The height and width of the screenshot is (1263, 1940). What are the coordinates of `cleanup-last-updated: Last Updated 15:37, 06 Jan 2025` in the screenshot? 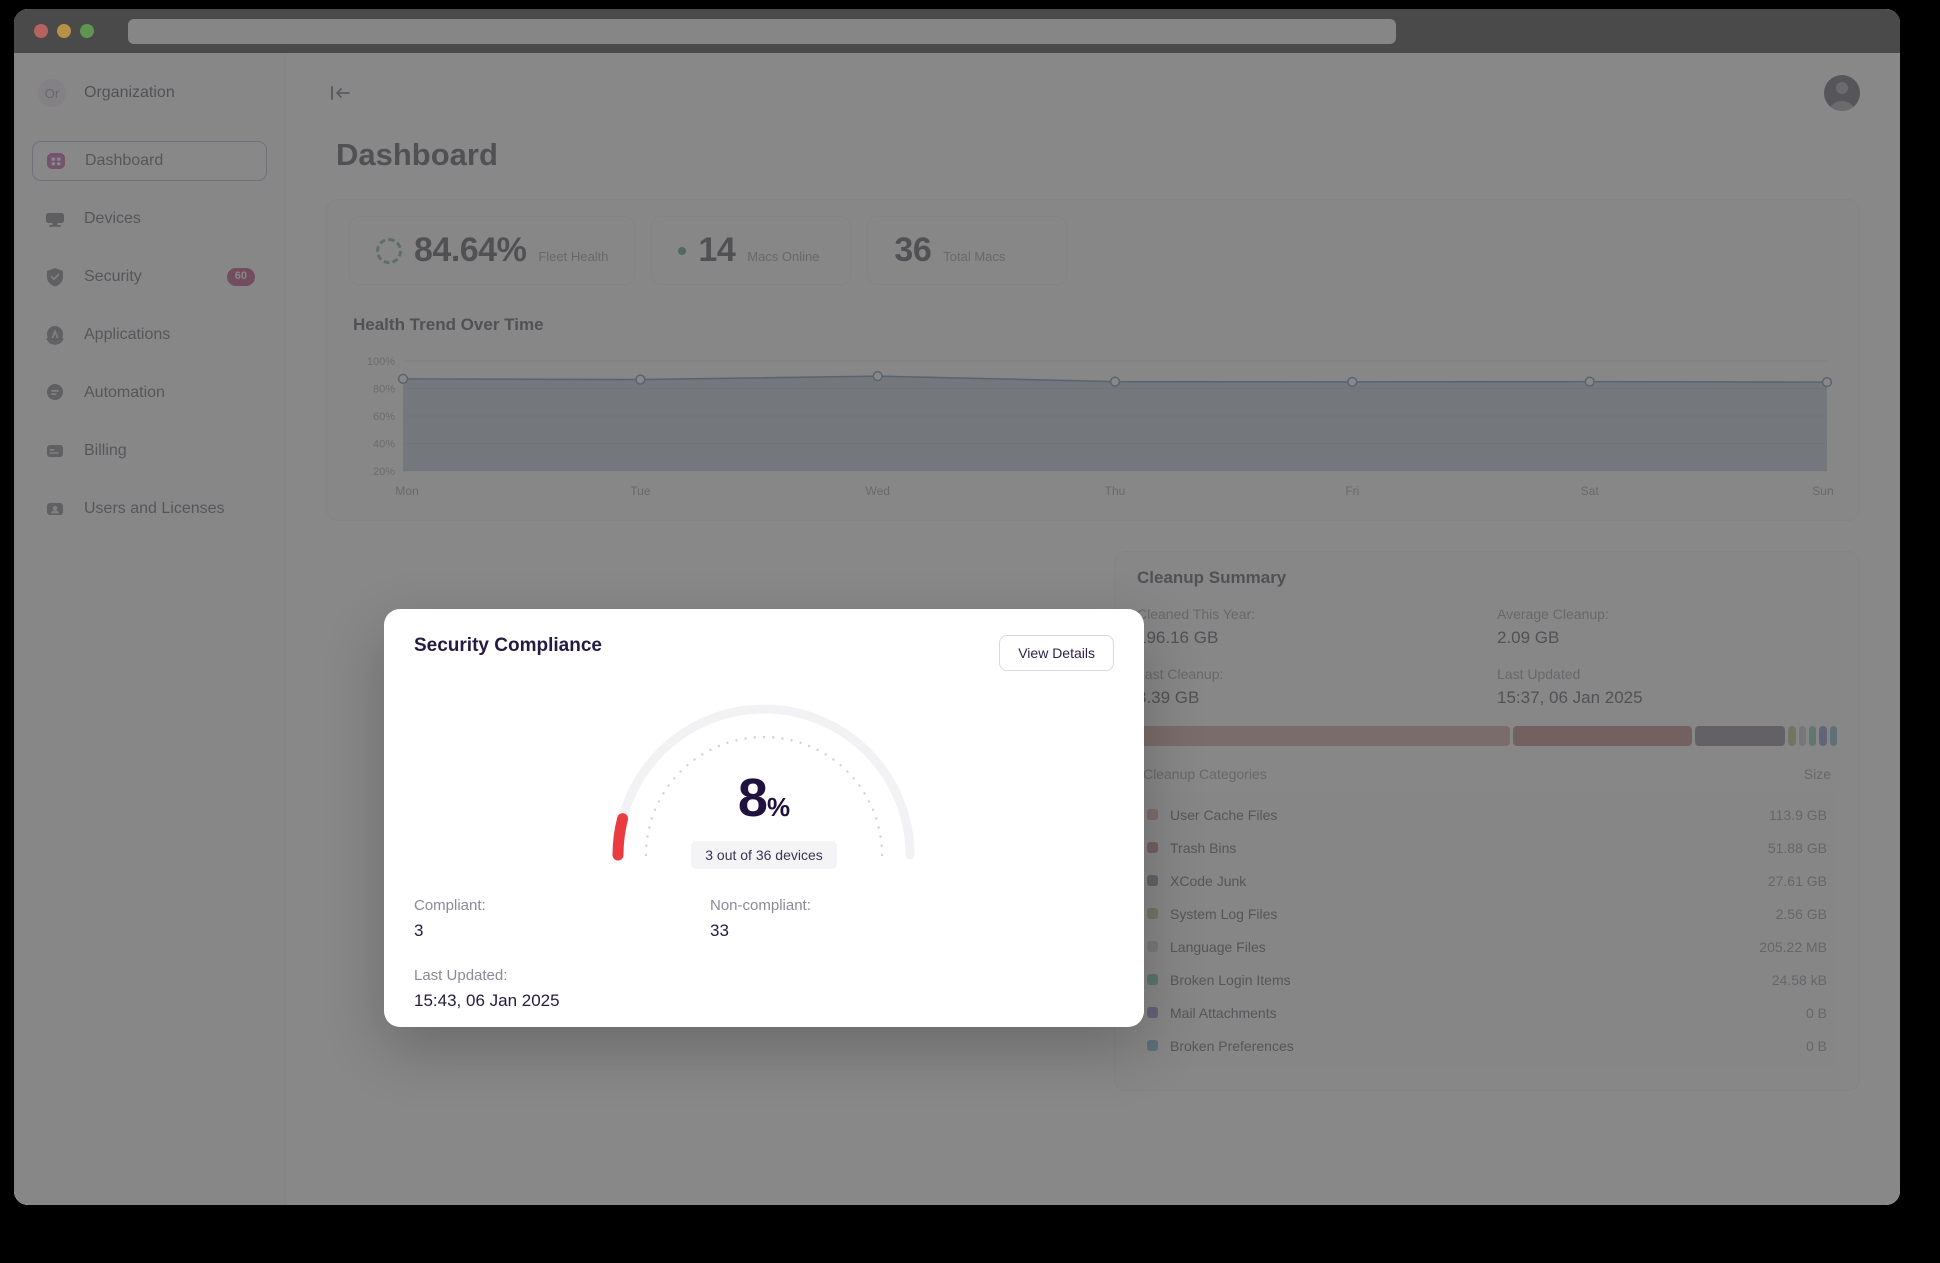 It's located at (1667, 687).